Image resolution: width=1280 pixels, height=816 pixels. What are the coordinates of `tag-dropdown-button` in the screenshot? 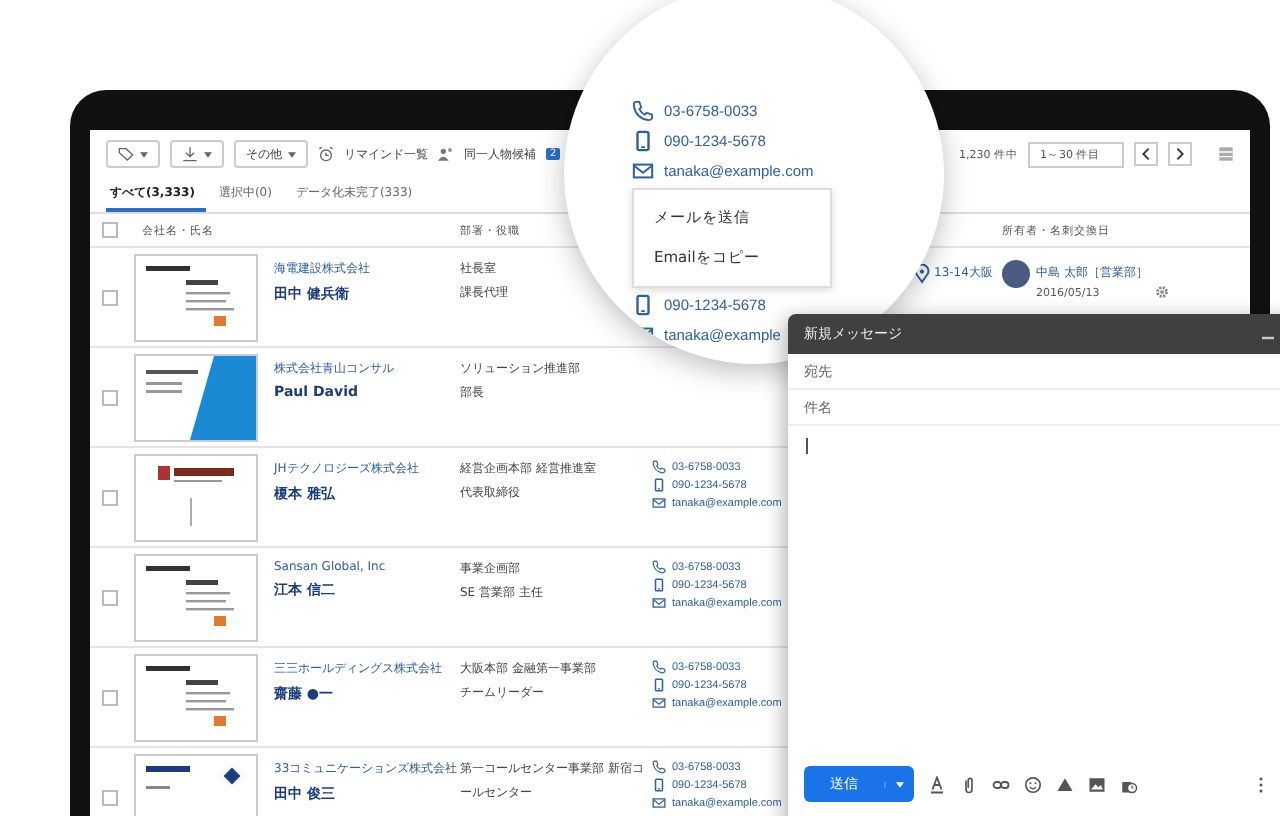 It's located at (133, 154).